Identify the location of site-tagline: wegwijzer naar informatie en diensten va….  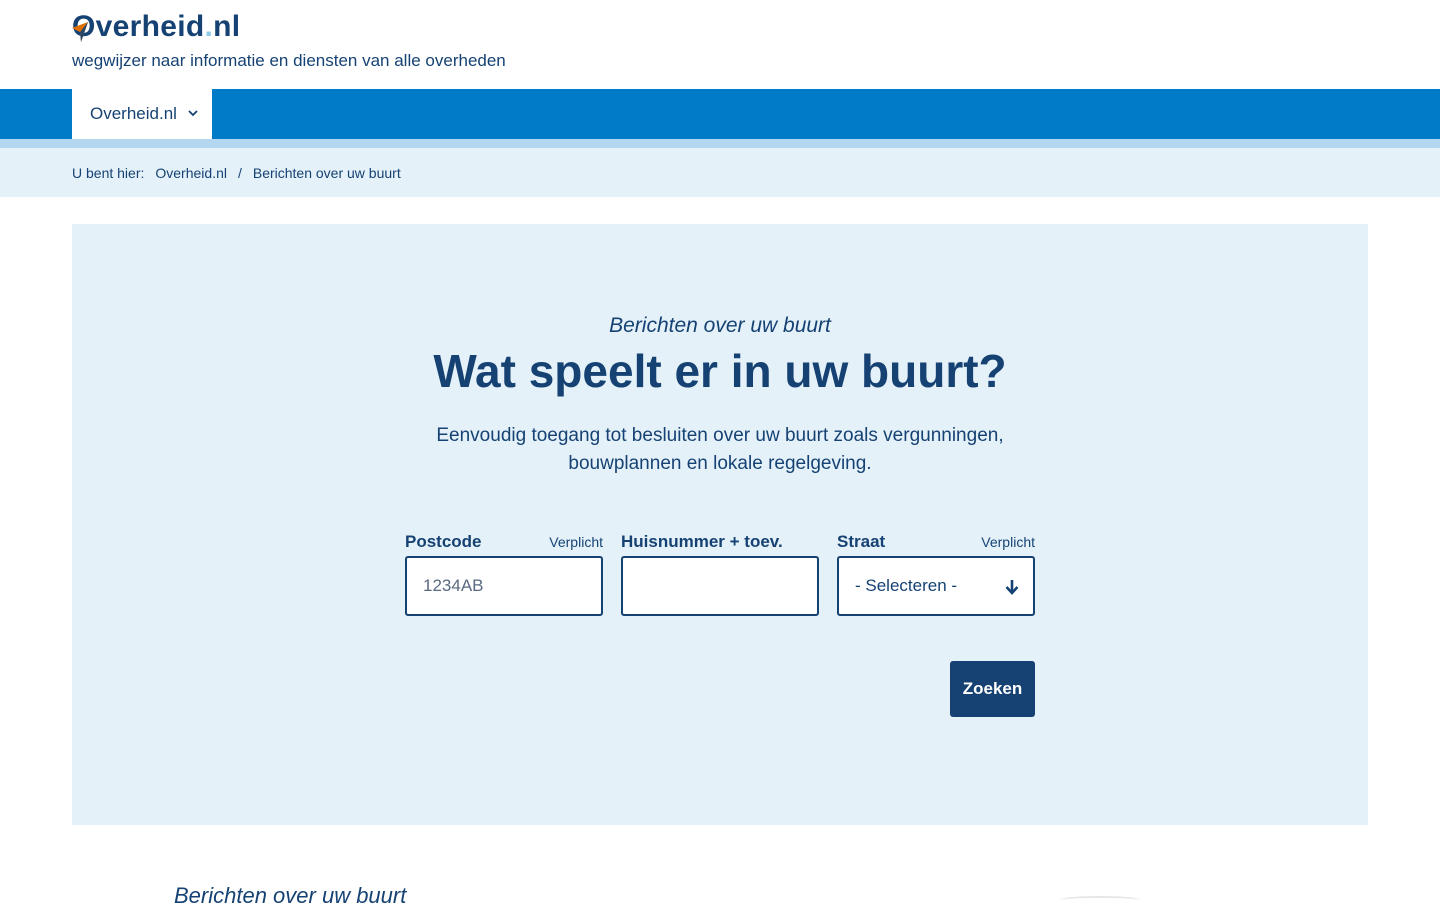
(289, 60).